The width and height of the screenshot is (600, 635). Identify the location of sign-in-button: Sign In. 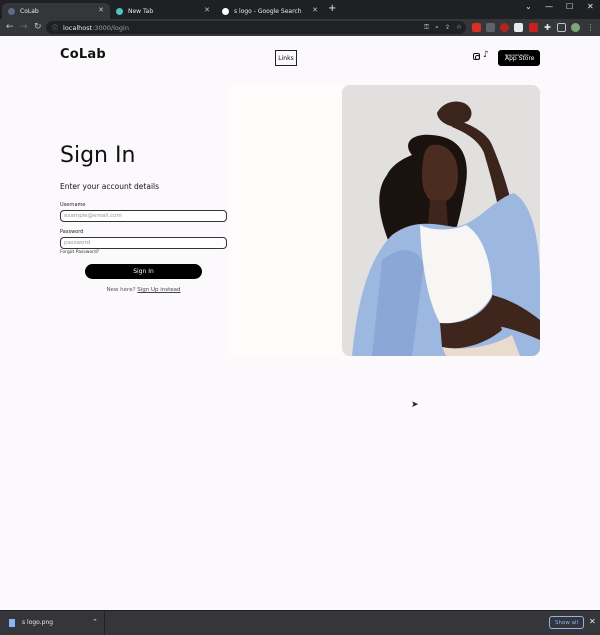
(143, 271).